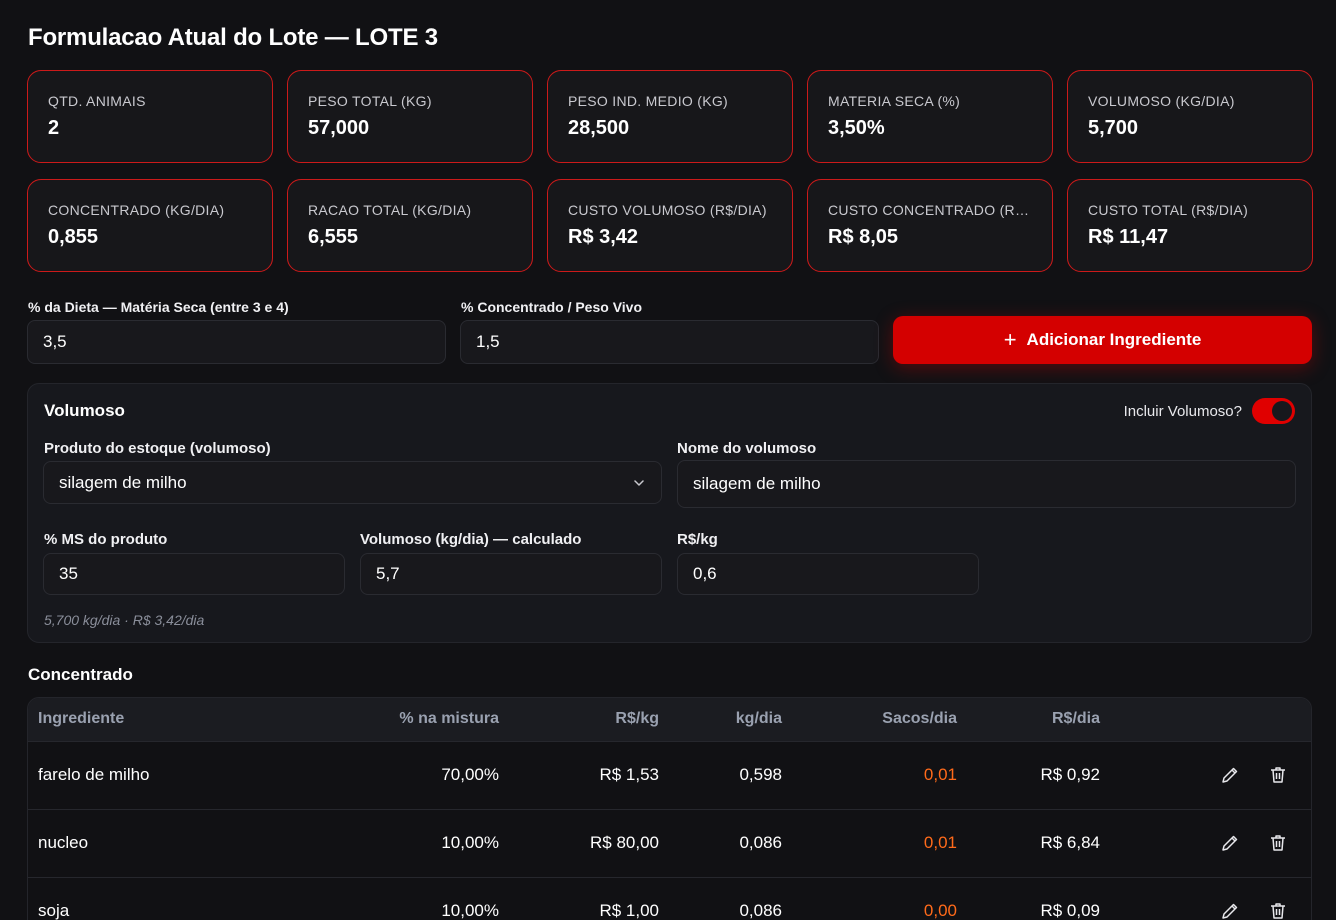 The image size is (1336, 920). Describe the element at coordinates (986, 484) in the screenshot. I see `volumoso-name-input: silagem de milho` at that location.